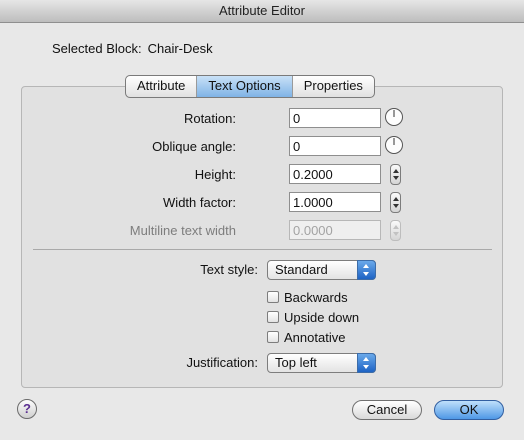 The image size is (524, 440). What do you see at coordinates (262, 11) in the screenshot?
I see `window-title: Attribute Editor` at bounding box center [262, 11].